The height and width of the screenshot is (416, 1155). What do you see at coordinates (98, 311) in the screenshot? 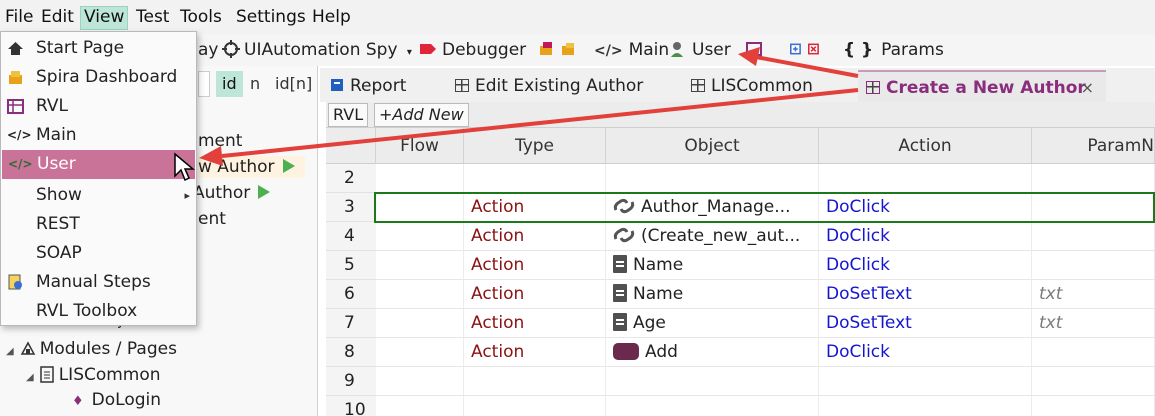
I see `menu-item-rvl-toolbox: RVL Toolbox` at bounding box center [98, 311].